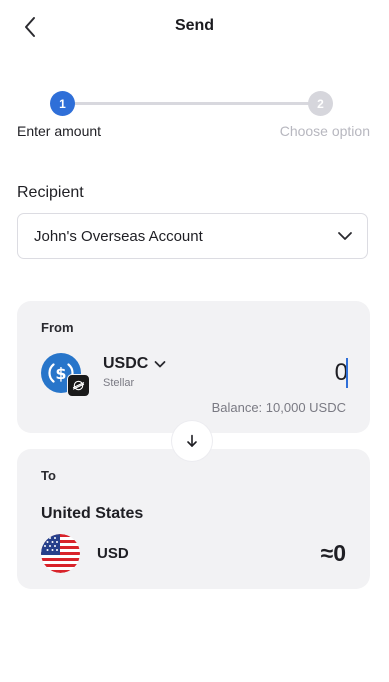 The image size is (389, 682). I want to click on converted-amount: ≈0, so click(333, 553).